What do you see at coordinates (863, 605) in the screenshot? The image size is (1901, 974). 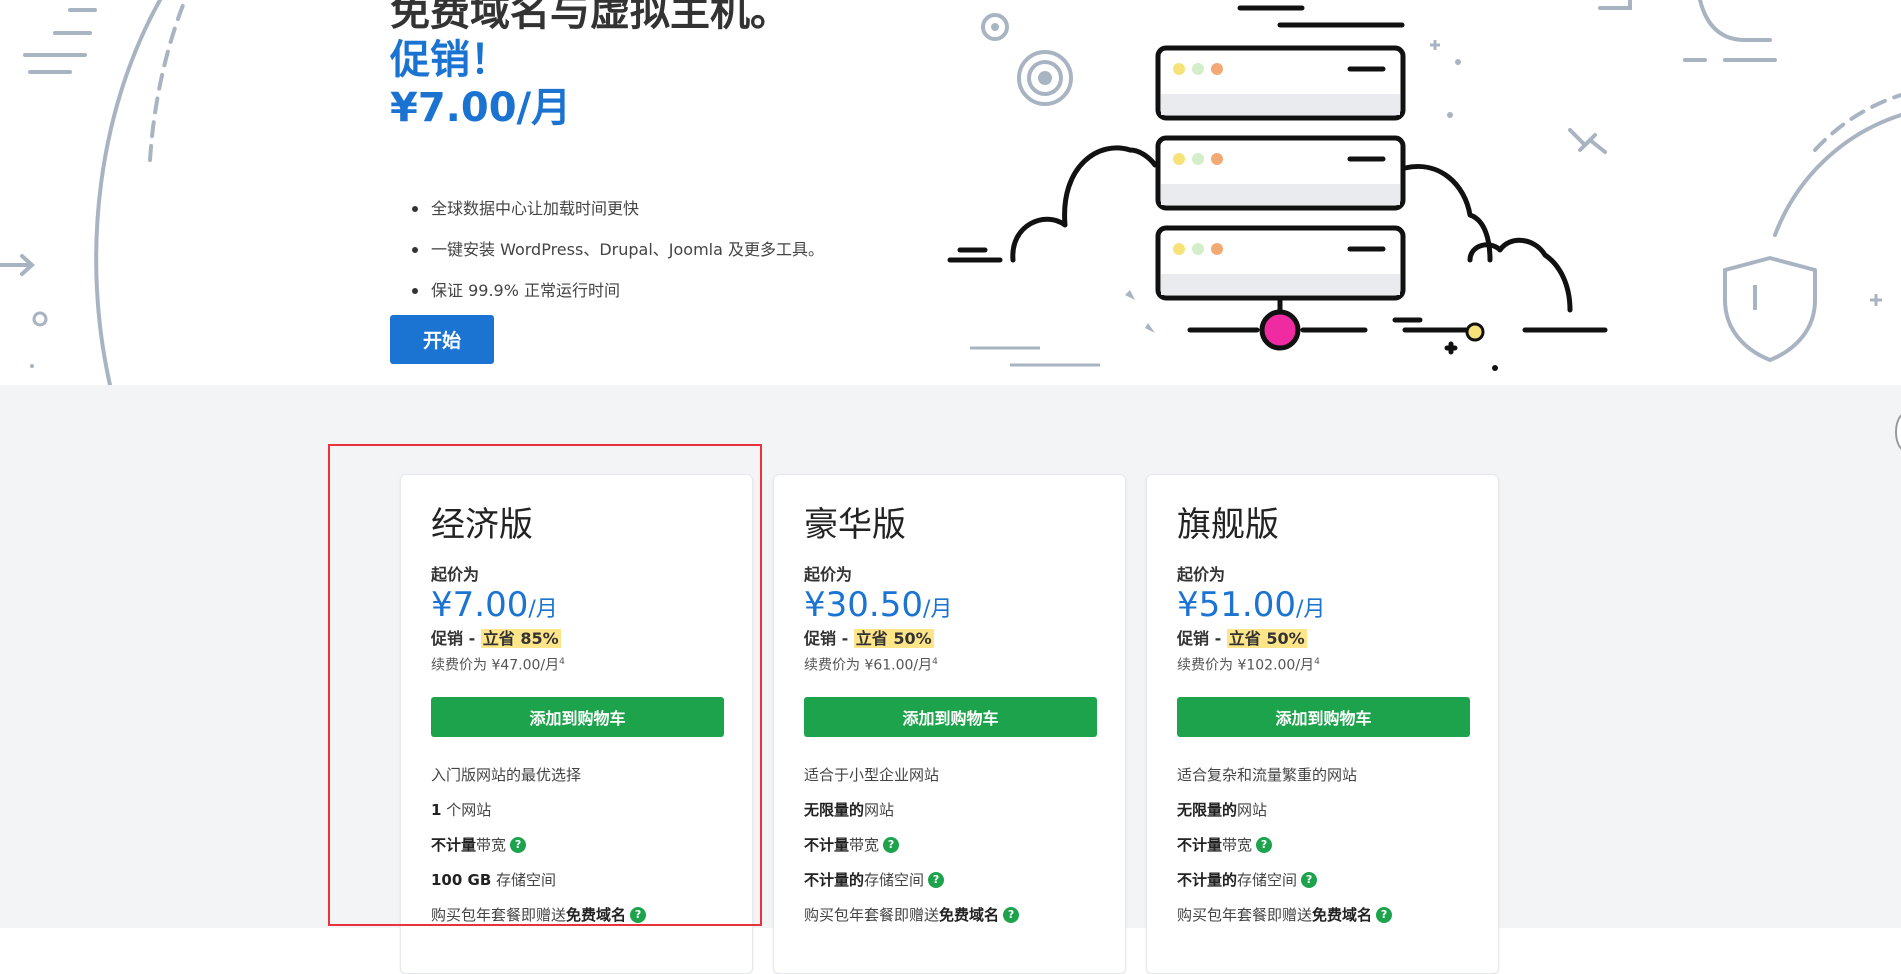 I see `plan-price: ¥30.50` at bounding box center [863, 605].